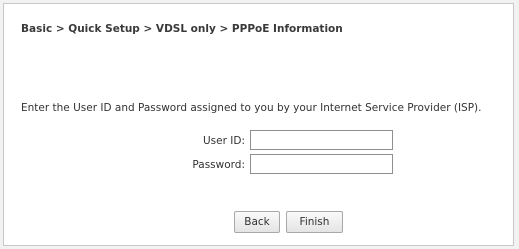  What do you see at coordinates (218, 165) in the screenshot?
I see `password-label: Password:` at bounding box center [218, 165].